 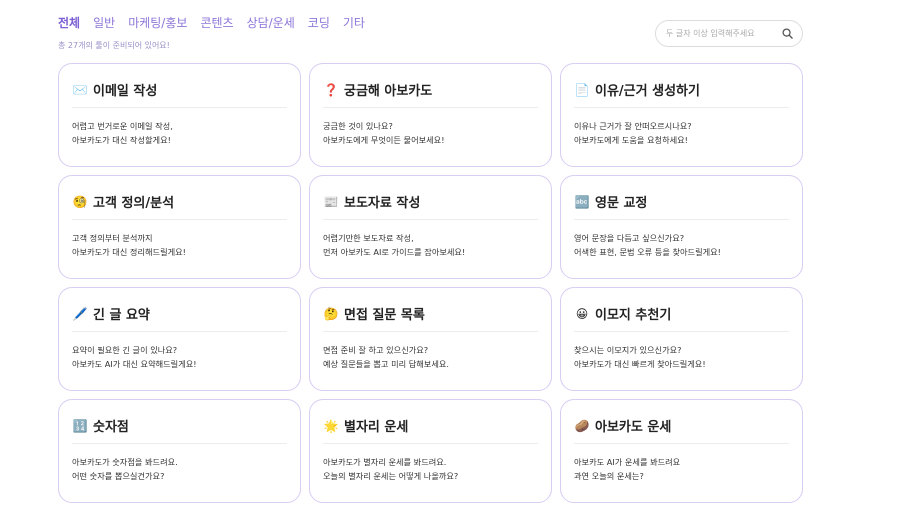 I want to click on card-desc-line: 먼저 아보카도 AI로 가이드를 잡아보세요!, so click(x=394, y=251).